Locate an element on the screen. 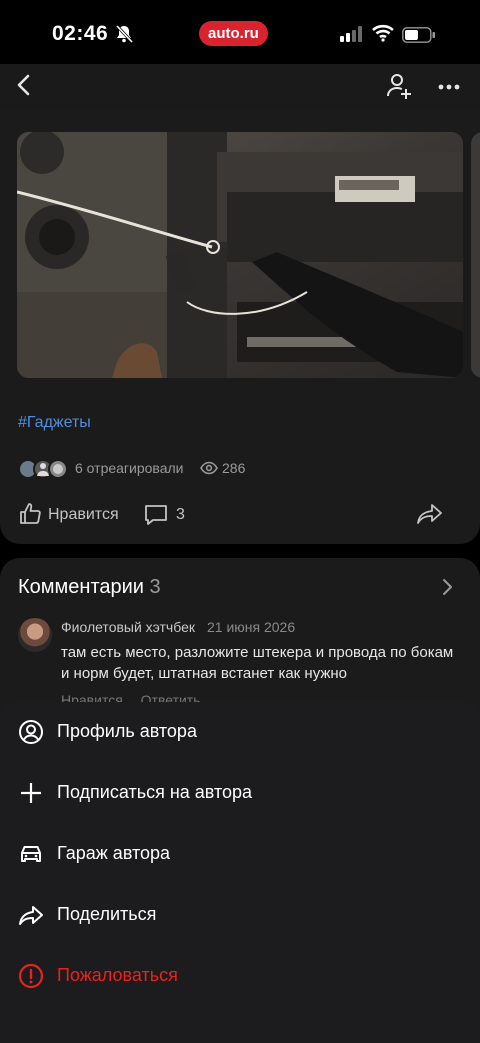 This screenshot has height=1043, width=480. reactions-row: 6 отреагировали 286 is located at coordinates (168, 469).